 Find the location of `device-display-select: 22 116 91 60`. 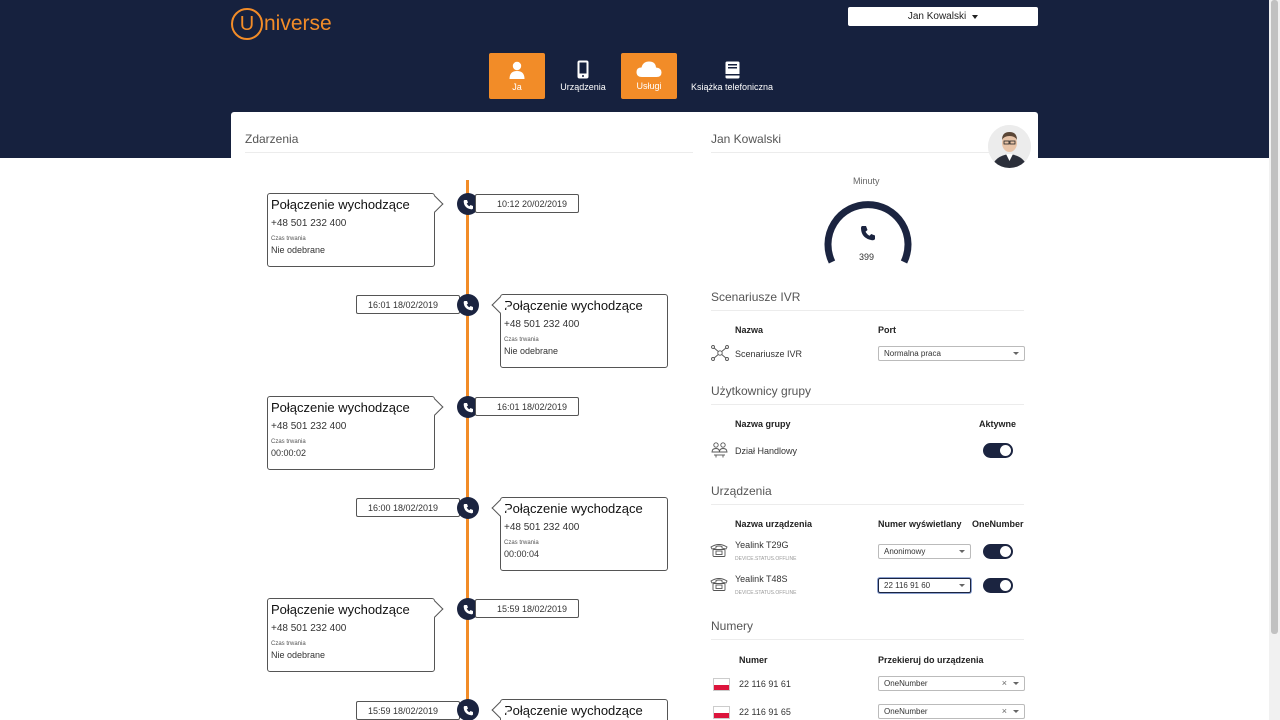

device-display-select: 22 116 91 60 is located at coordinates (924, 585).